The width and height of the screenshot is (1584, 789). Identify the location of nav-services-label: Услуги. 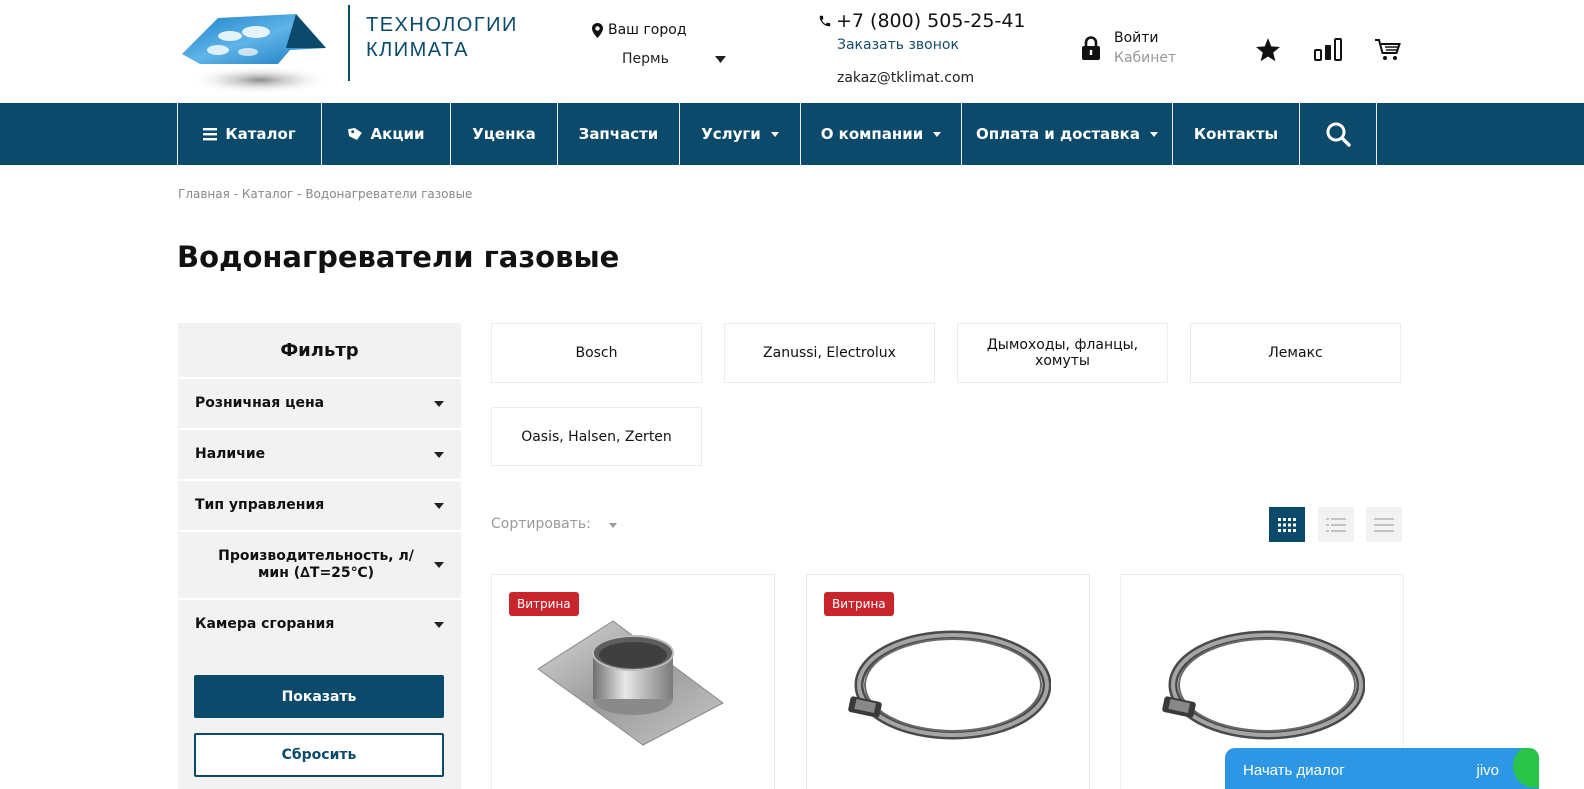
(731, 134).